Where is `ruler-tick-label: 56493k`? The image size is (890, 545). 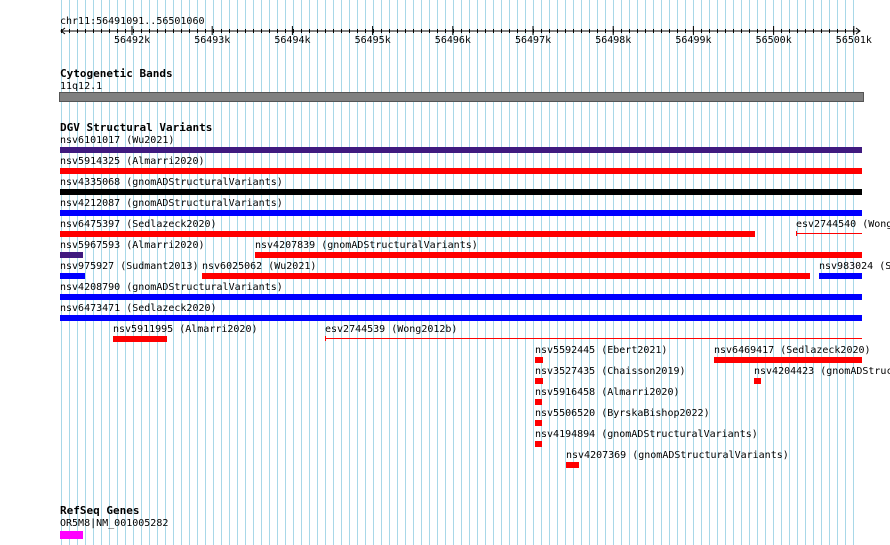
ruler-tick-label: 56493k is located at coordinates (212, 40).